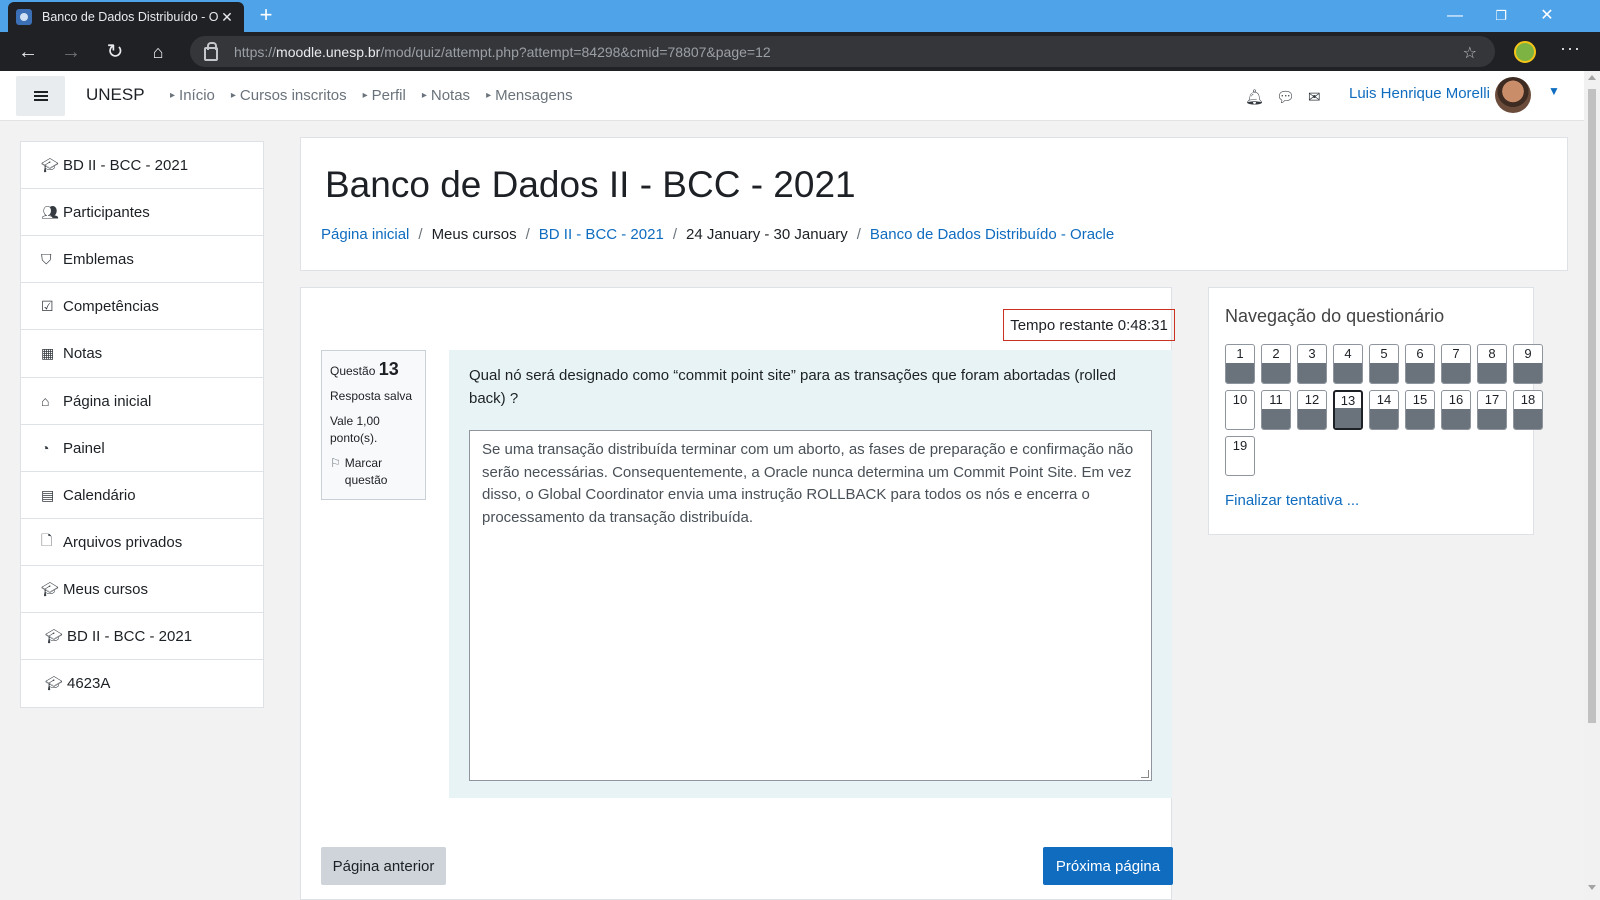  What do you see at coordinates (1570, 48) in the screenshot?
I see `browser-menu-icon: ···` at bounding box center [1570, 48].